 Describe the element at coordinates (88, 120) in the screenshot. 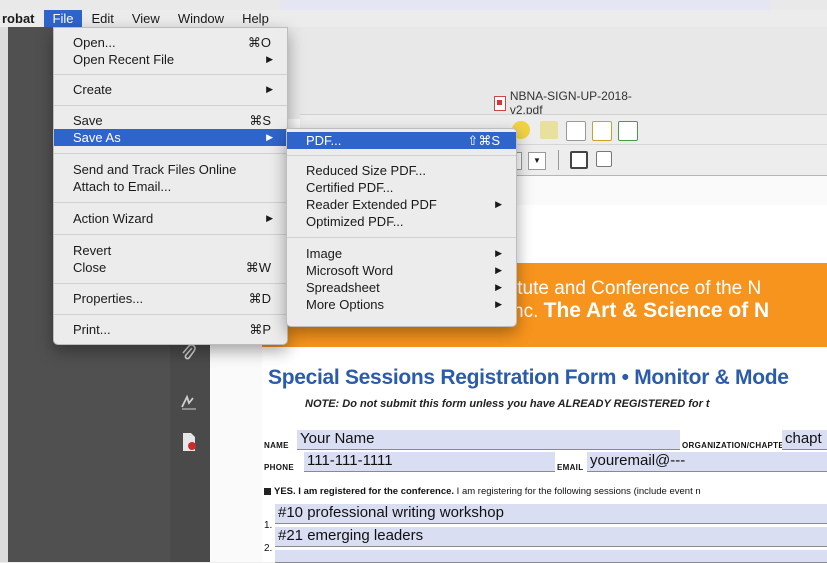

I see `menu-item-save-label: Save` at that location.